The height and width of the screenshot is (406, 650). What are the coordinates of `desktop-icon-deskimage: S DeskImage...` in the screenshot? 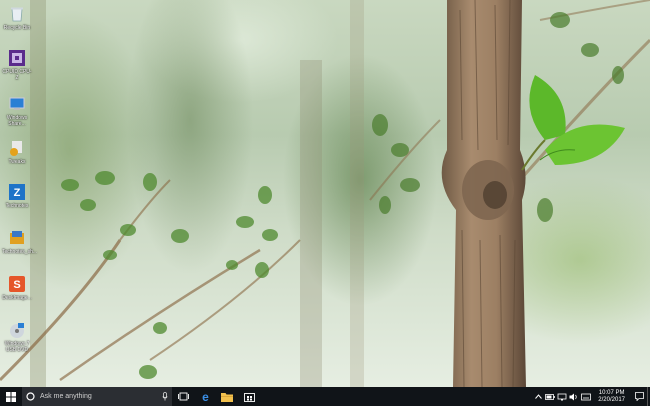 It's located at (17, 287).